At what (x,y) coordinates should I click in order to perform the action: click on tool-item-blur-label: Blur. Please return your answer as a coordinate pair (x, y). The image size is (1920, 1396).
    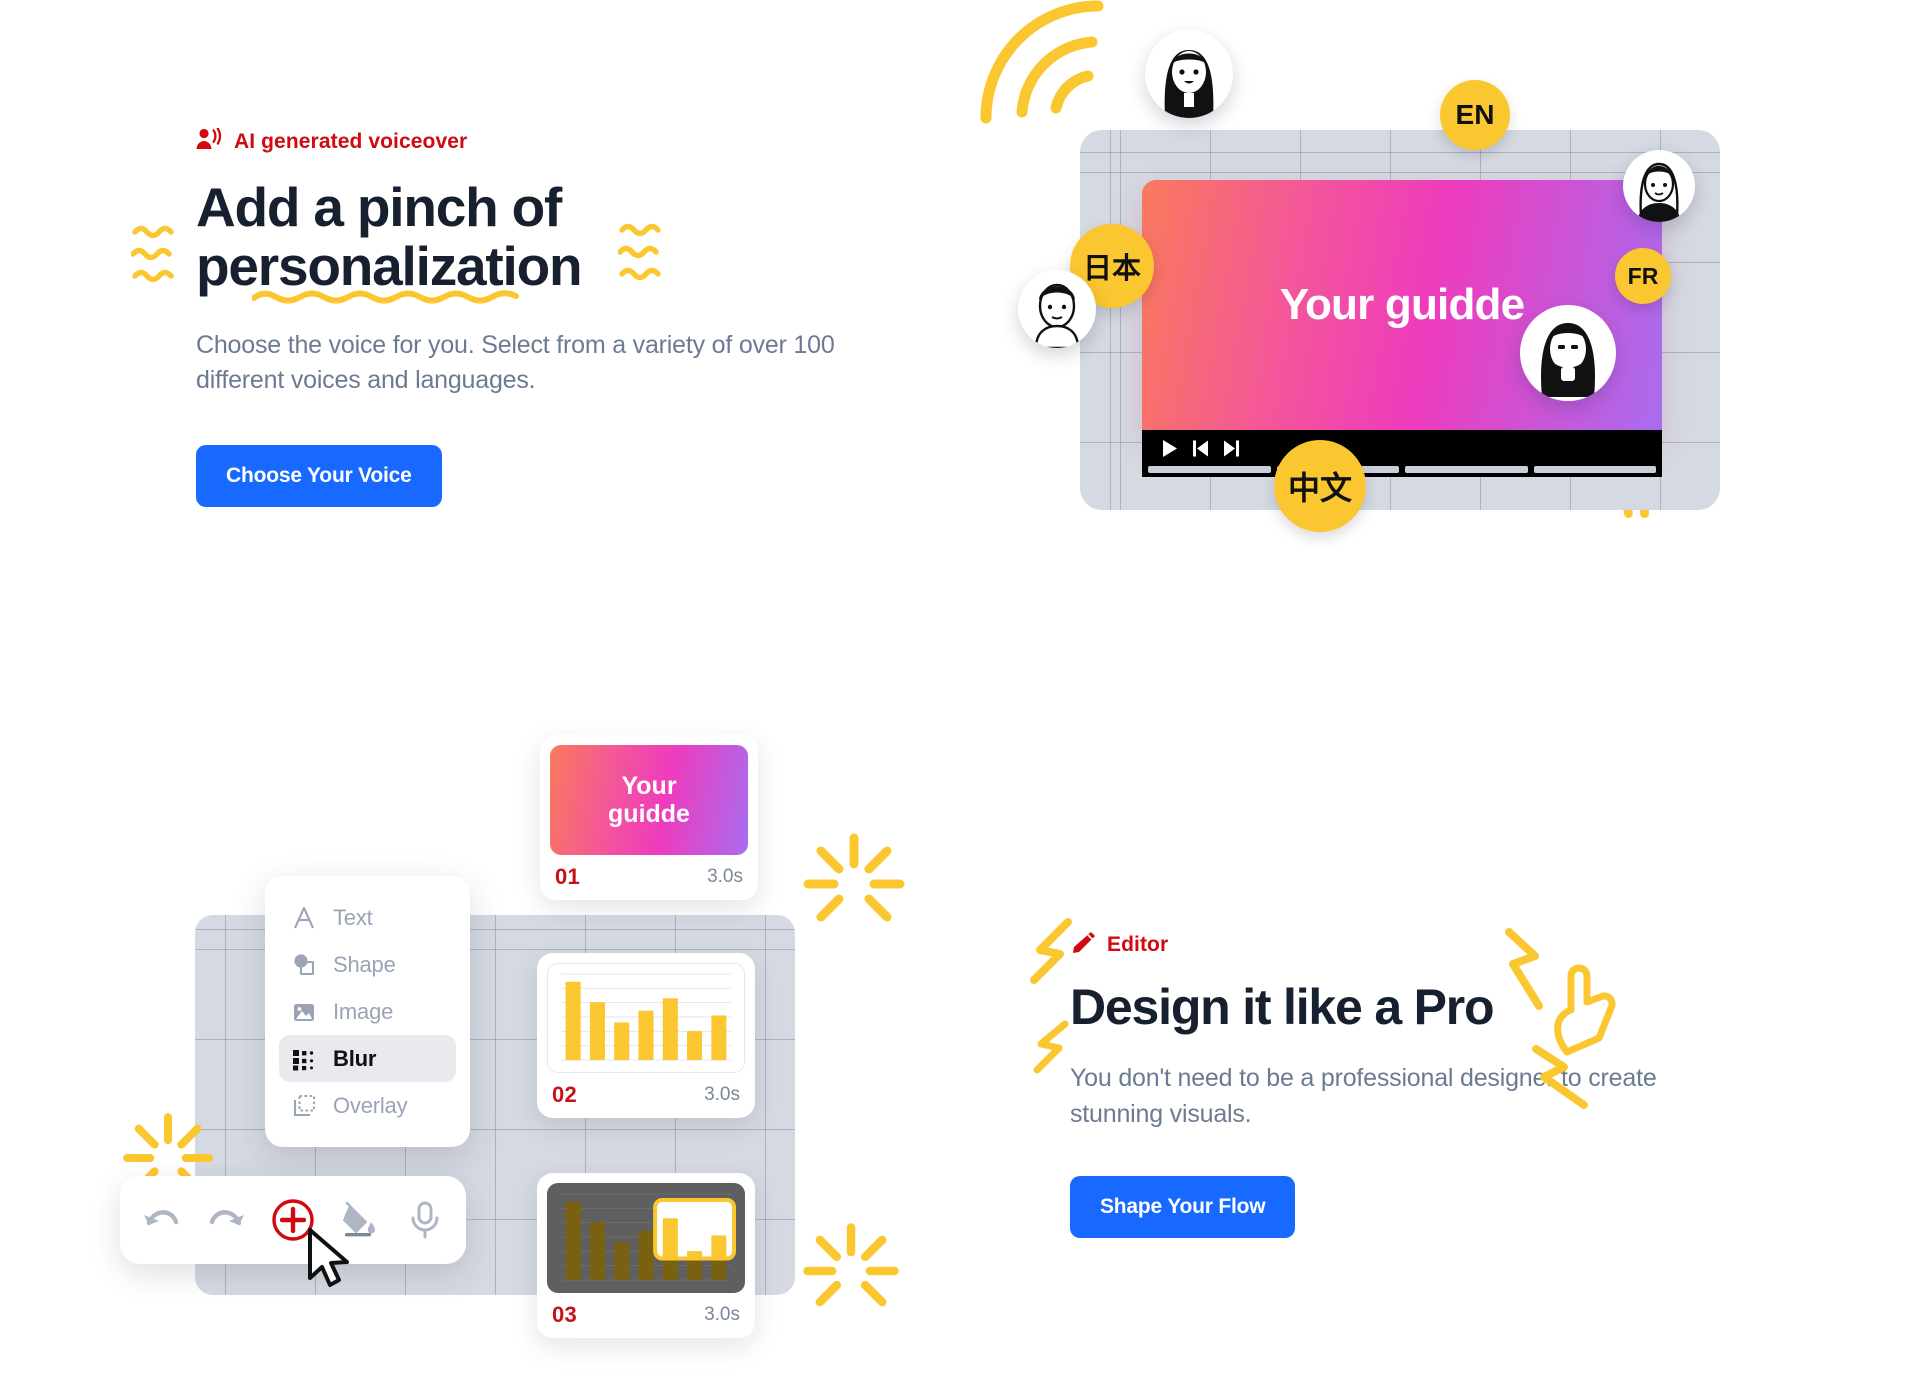
    Looking at the image, I should click on (355, 1058).